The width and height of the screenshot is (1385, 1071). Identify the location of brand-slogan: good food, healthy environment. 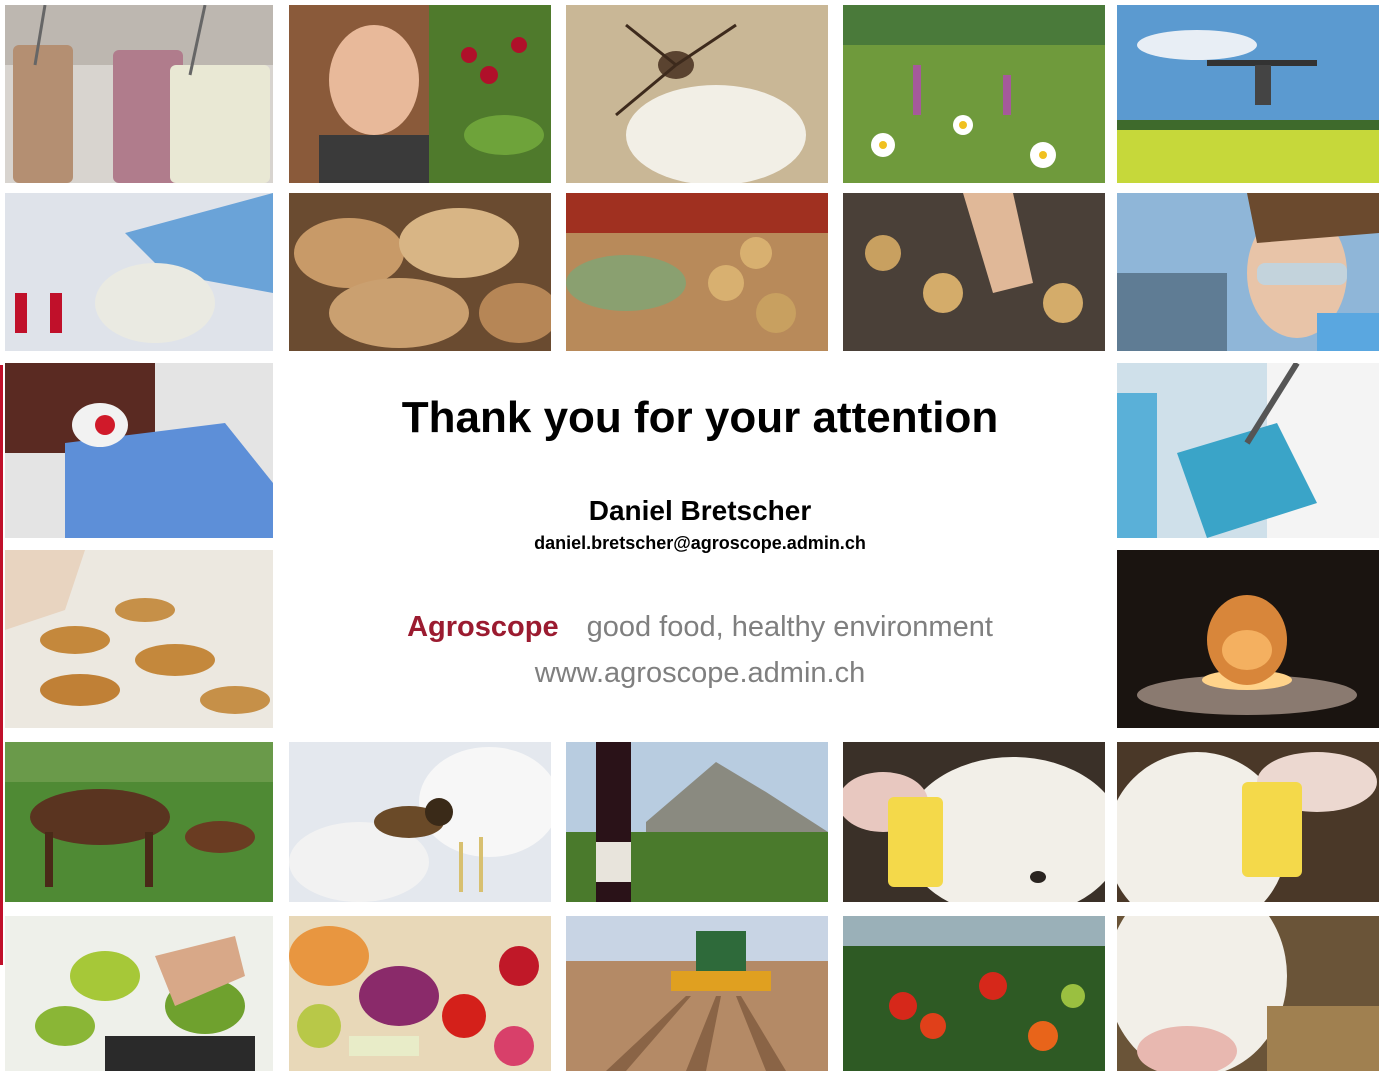
(789, 627).